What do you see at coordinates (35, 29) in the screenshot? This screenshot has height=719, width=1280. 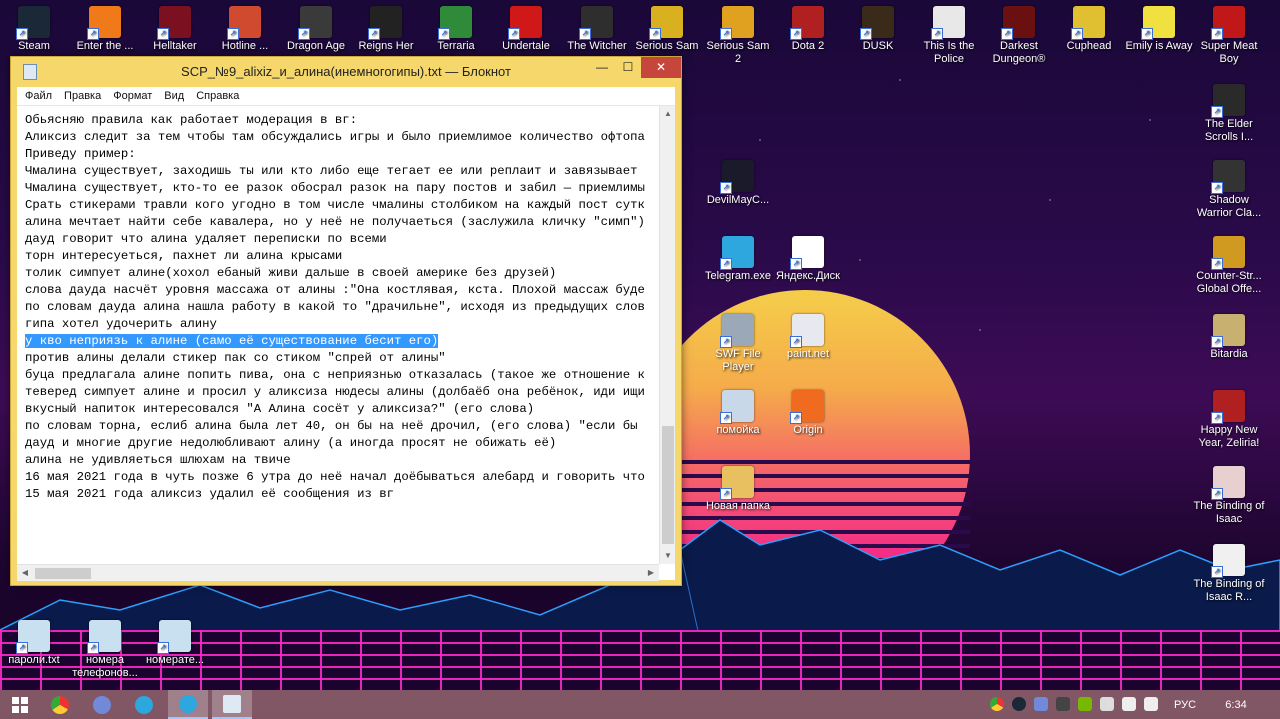 I see `desktop-shortcut: ↗ Steam` at bounding box center [35, 29].